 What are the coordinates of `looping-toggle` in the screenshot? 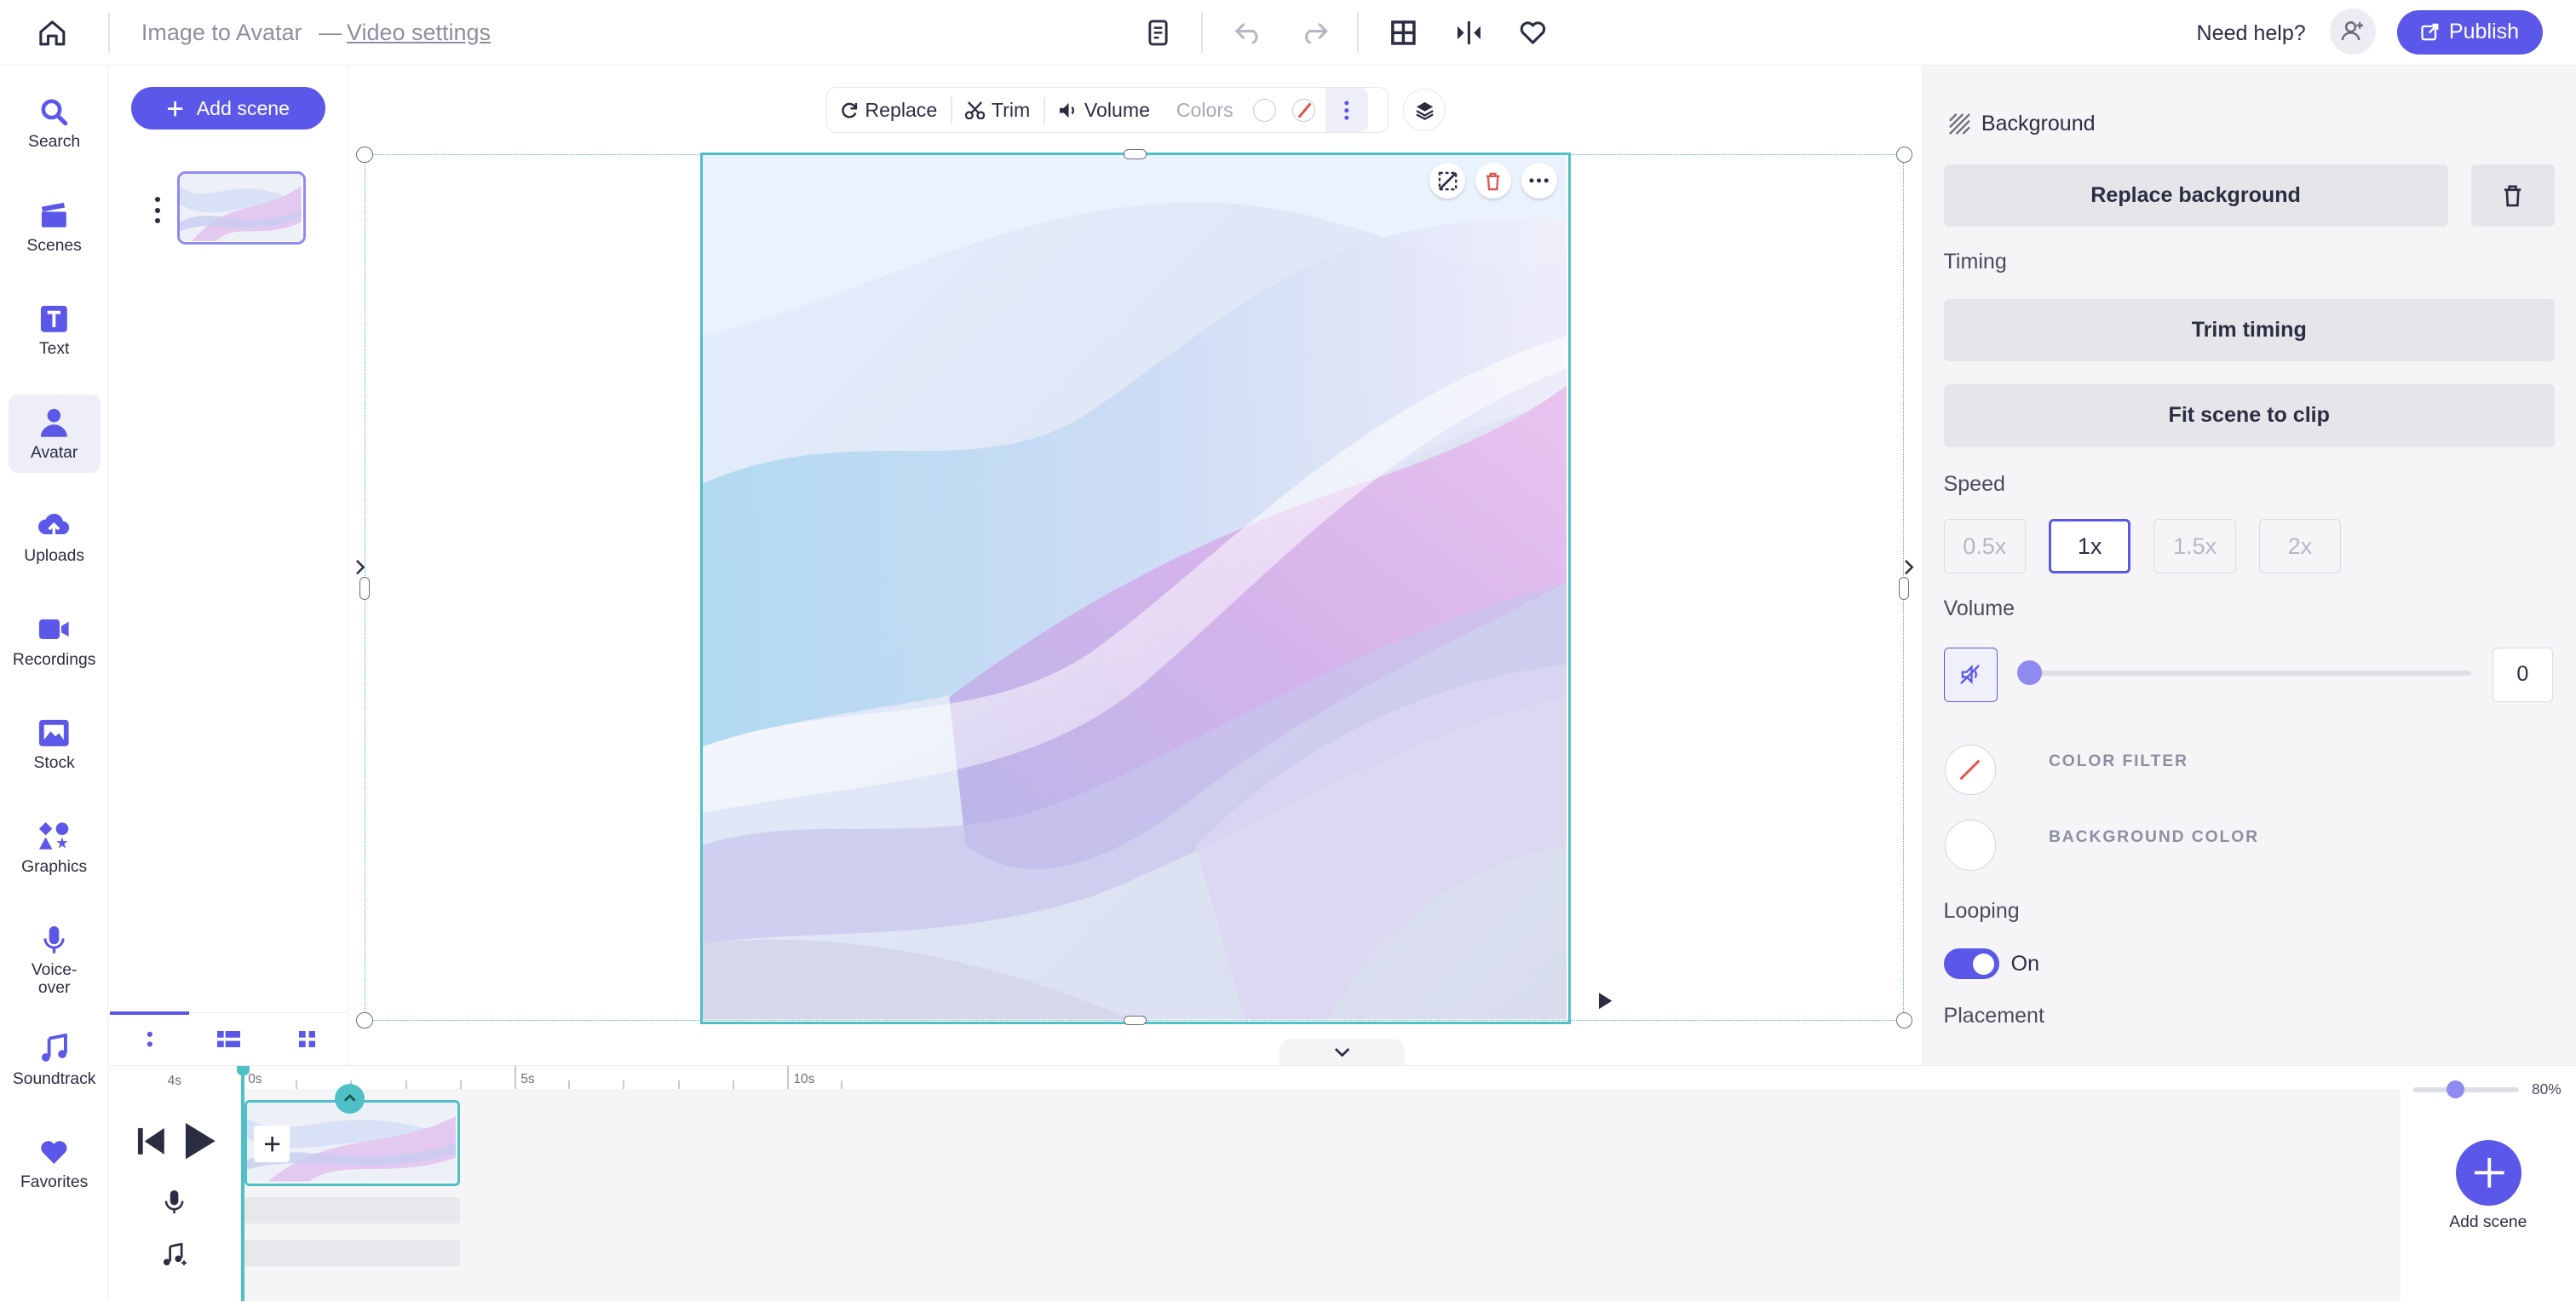 It's located at (1972, 964).